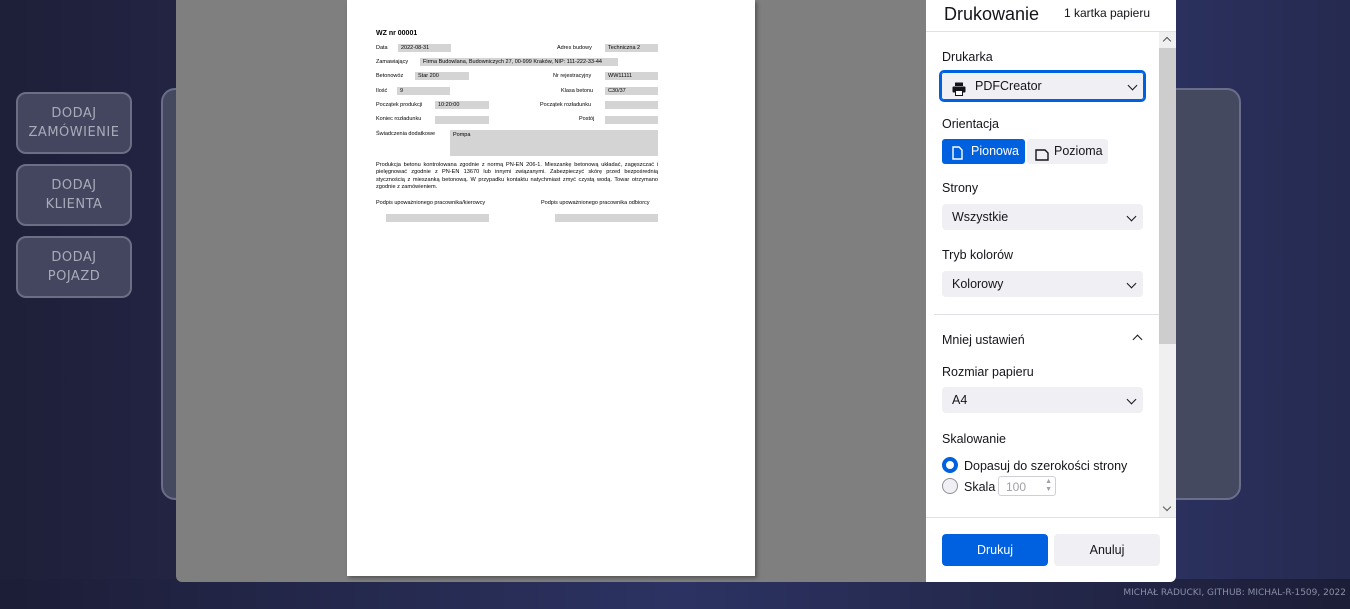  What do you see at coordinates (974, 439) in the screenshot?
I see `scaling-label: Skalowanie` at bounding box center [974, 439].